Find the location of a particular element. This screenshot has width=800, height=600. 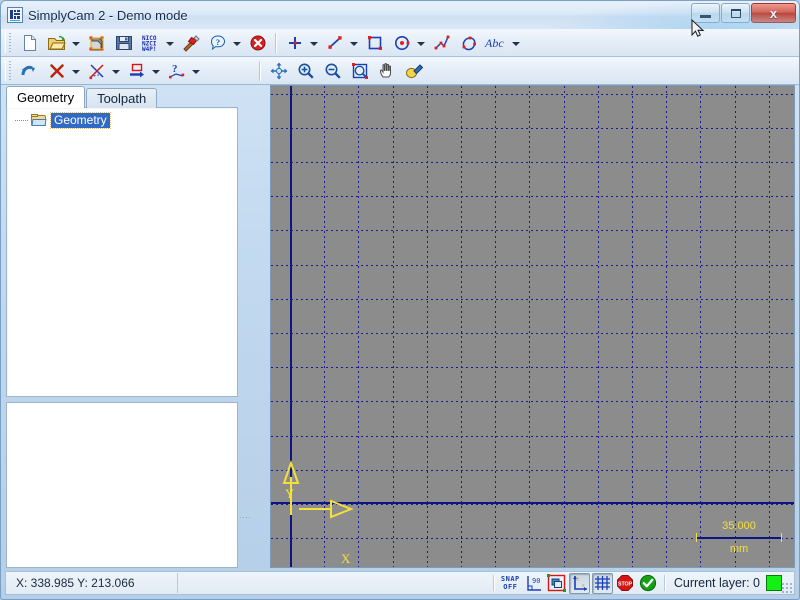

window-controls: x is located at coordinates (743, 13).